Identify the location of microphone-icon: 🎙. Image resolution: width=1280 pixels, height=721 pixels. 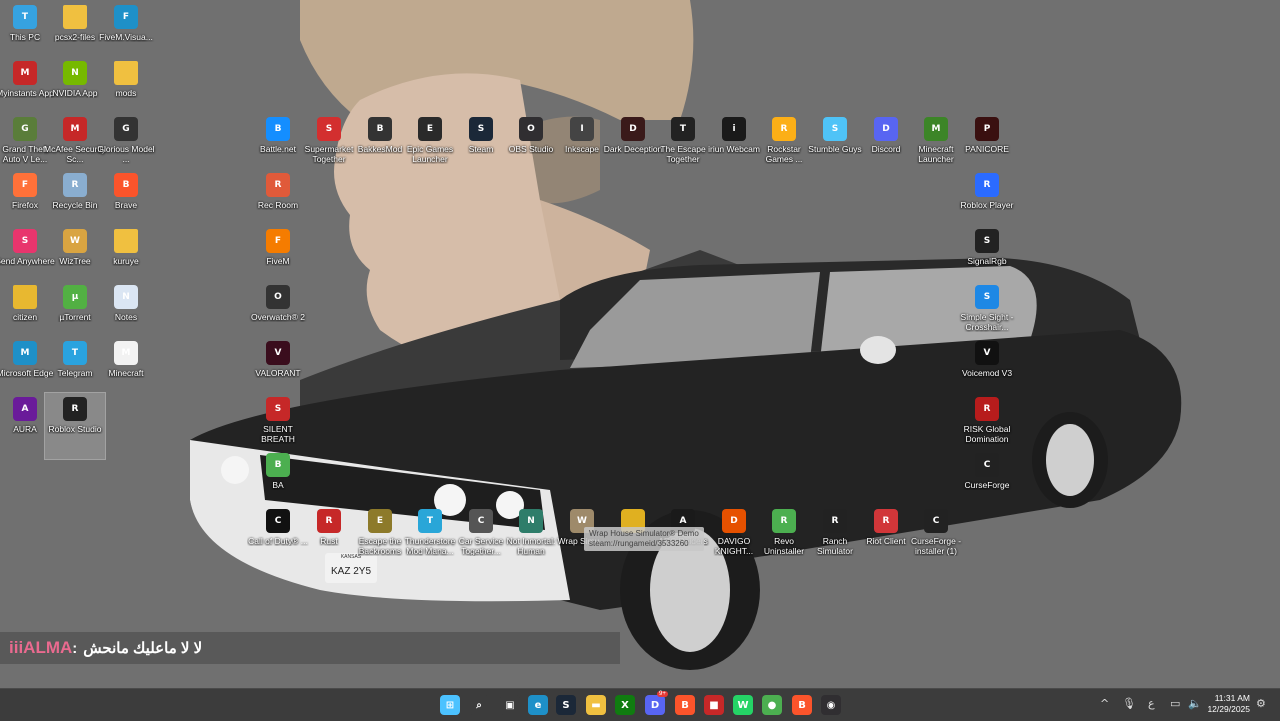
(1129, 703).